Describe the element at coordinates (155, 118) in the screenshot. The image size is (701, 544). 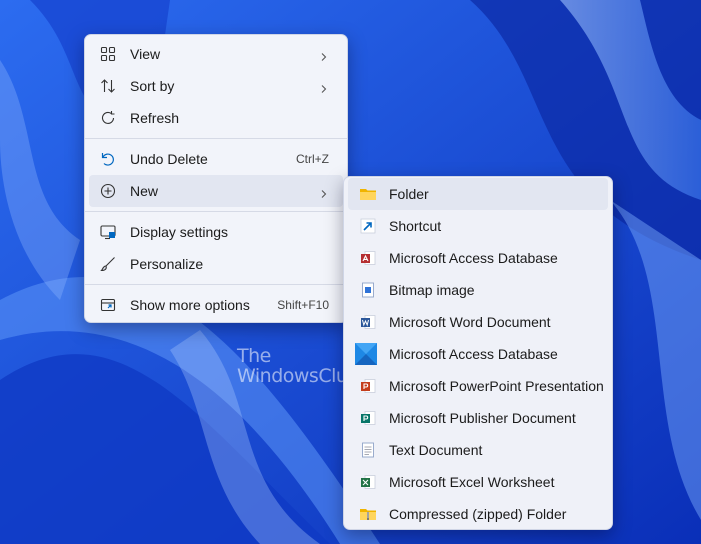
I see `menu-item-label: Refresh` at that location.